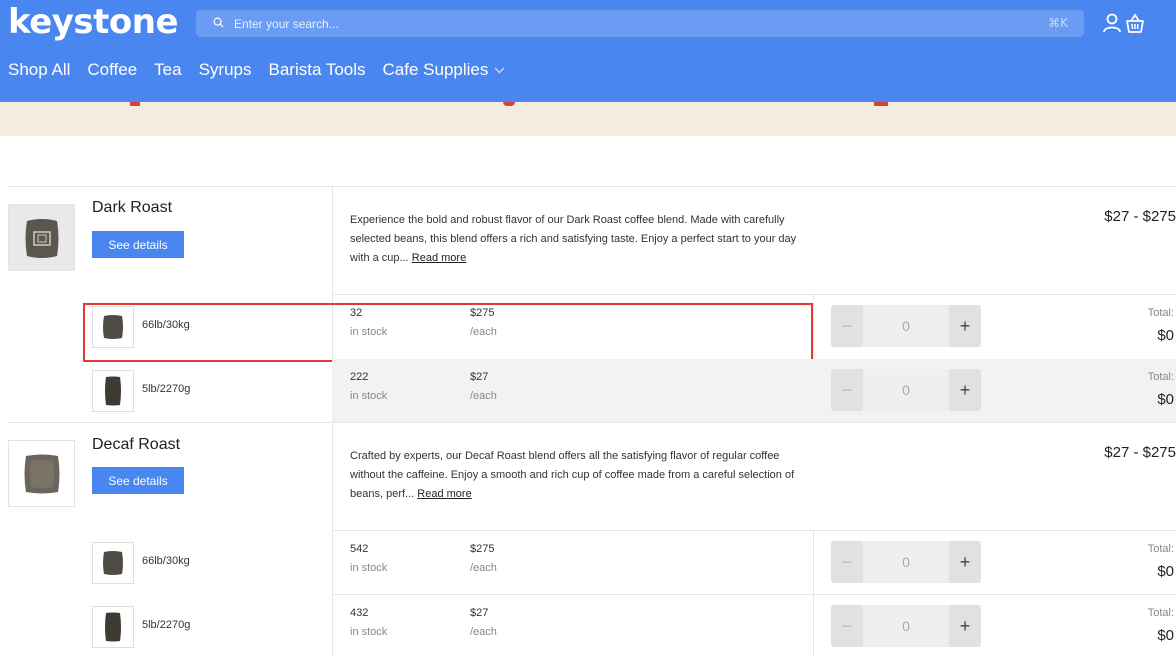  I want to click on product-name: Dark Roast, so click(132, 208).